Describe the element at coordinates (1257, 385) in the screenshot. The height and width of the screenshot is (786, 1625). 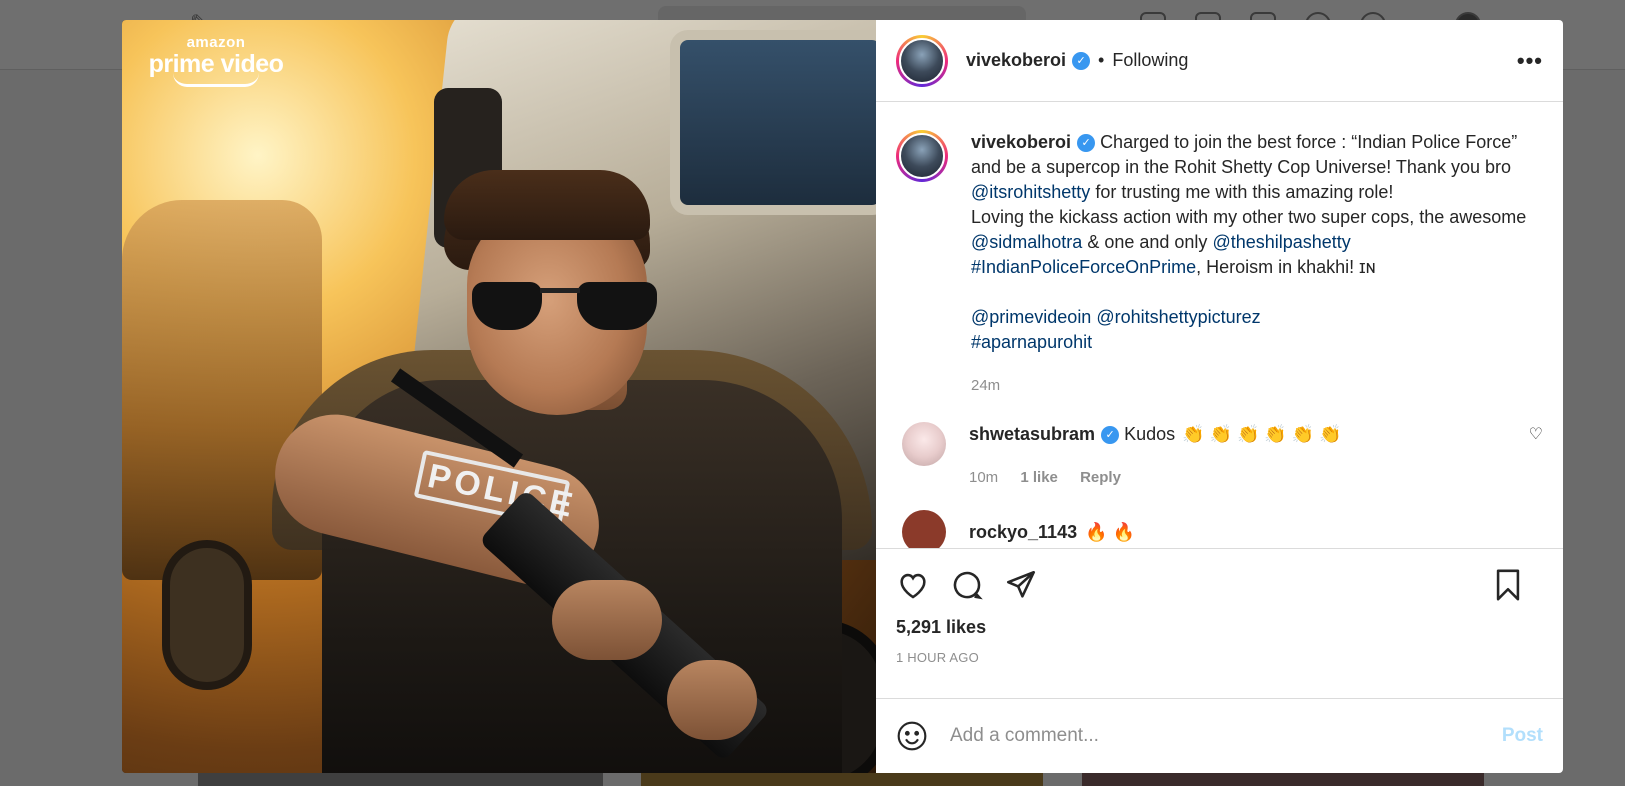
I see `caption-meta: 24m` at that location.